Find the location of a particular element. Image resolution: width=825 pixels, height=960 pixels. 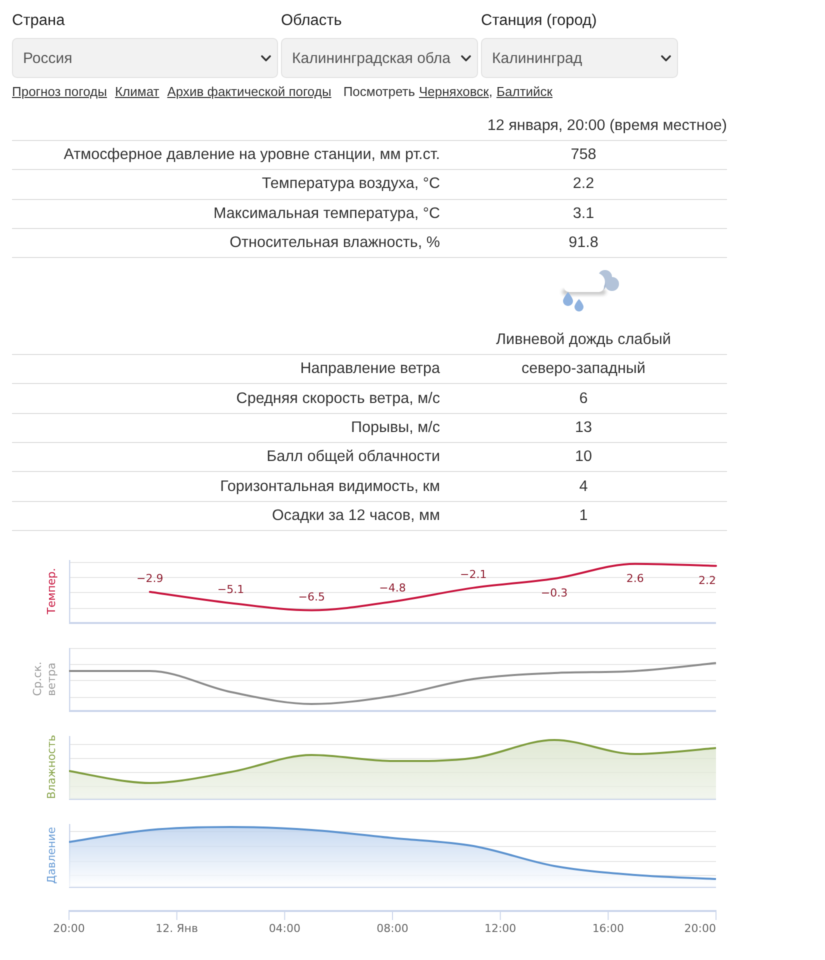

row-label: Осадки за 12 часов, мм is located at coordinates (356, 515).